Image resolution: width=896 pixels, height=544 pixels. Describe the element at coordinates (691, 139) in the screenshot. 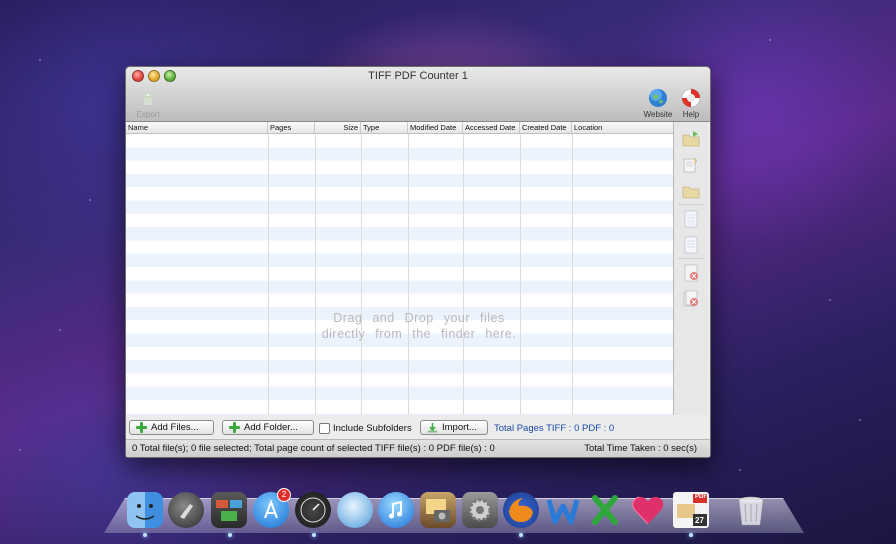

I see `add-folder-icon` at that location.